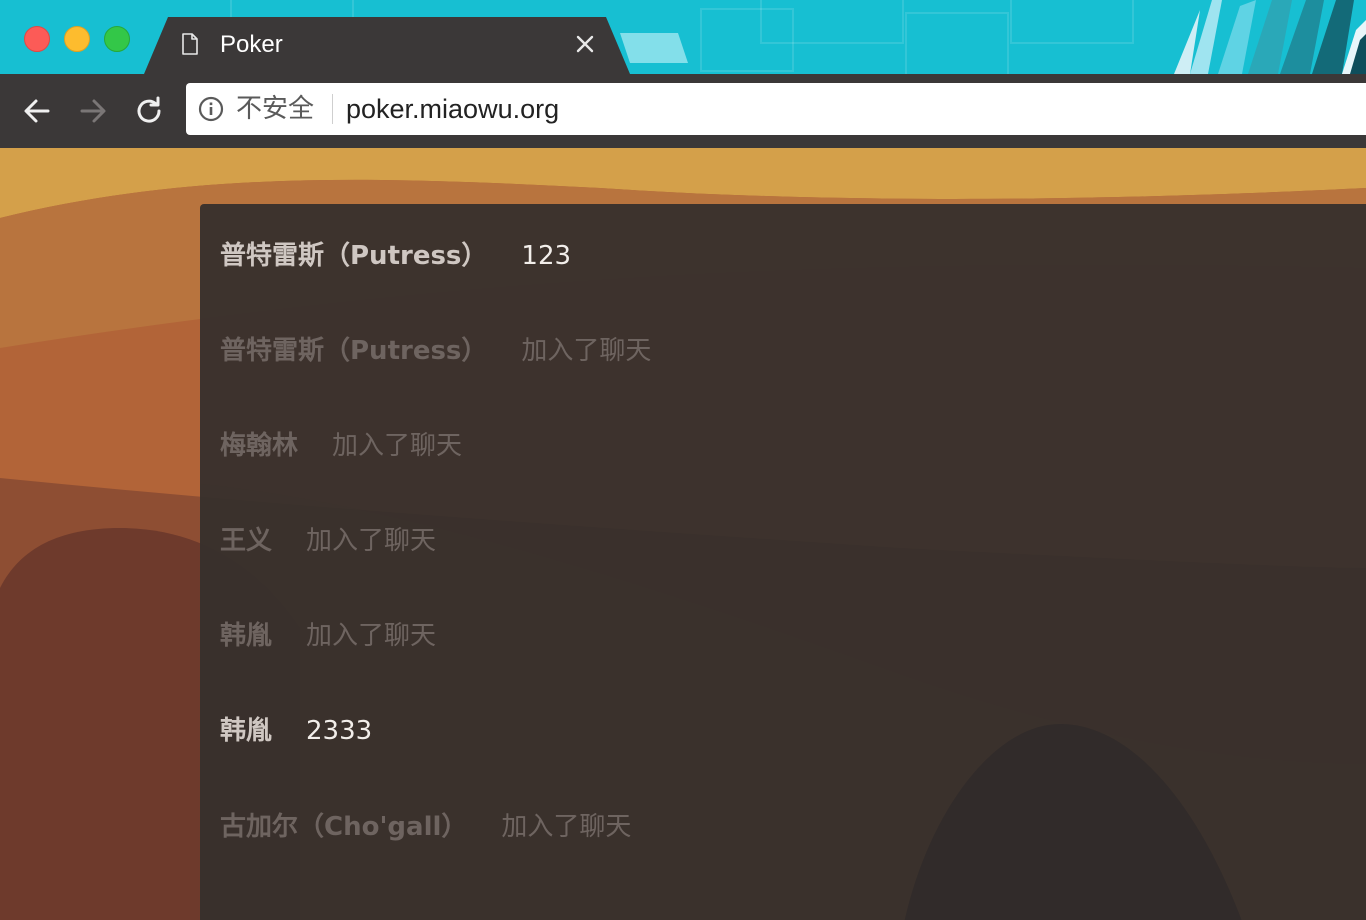 The height and width of the screenshot is (920, 1366). What do you see at coordinates (452, 109) in the screenshot?
I see `url-text: poker.miaowu.org` at bounding box center [452, 109].